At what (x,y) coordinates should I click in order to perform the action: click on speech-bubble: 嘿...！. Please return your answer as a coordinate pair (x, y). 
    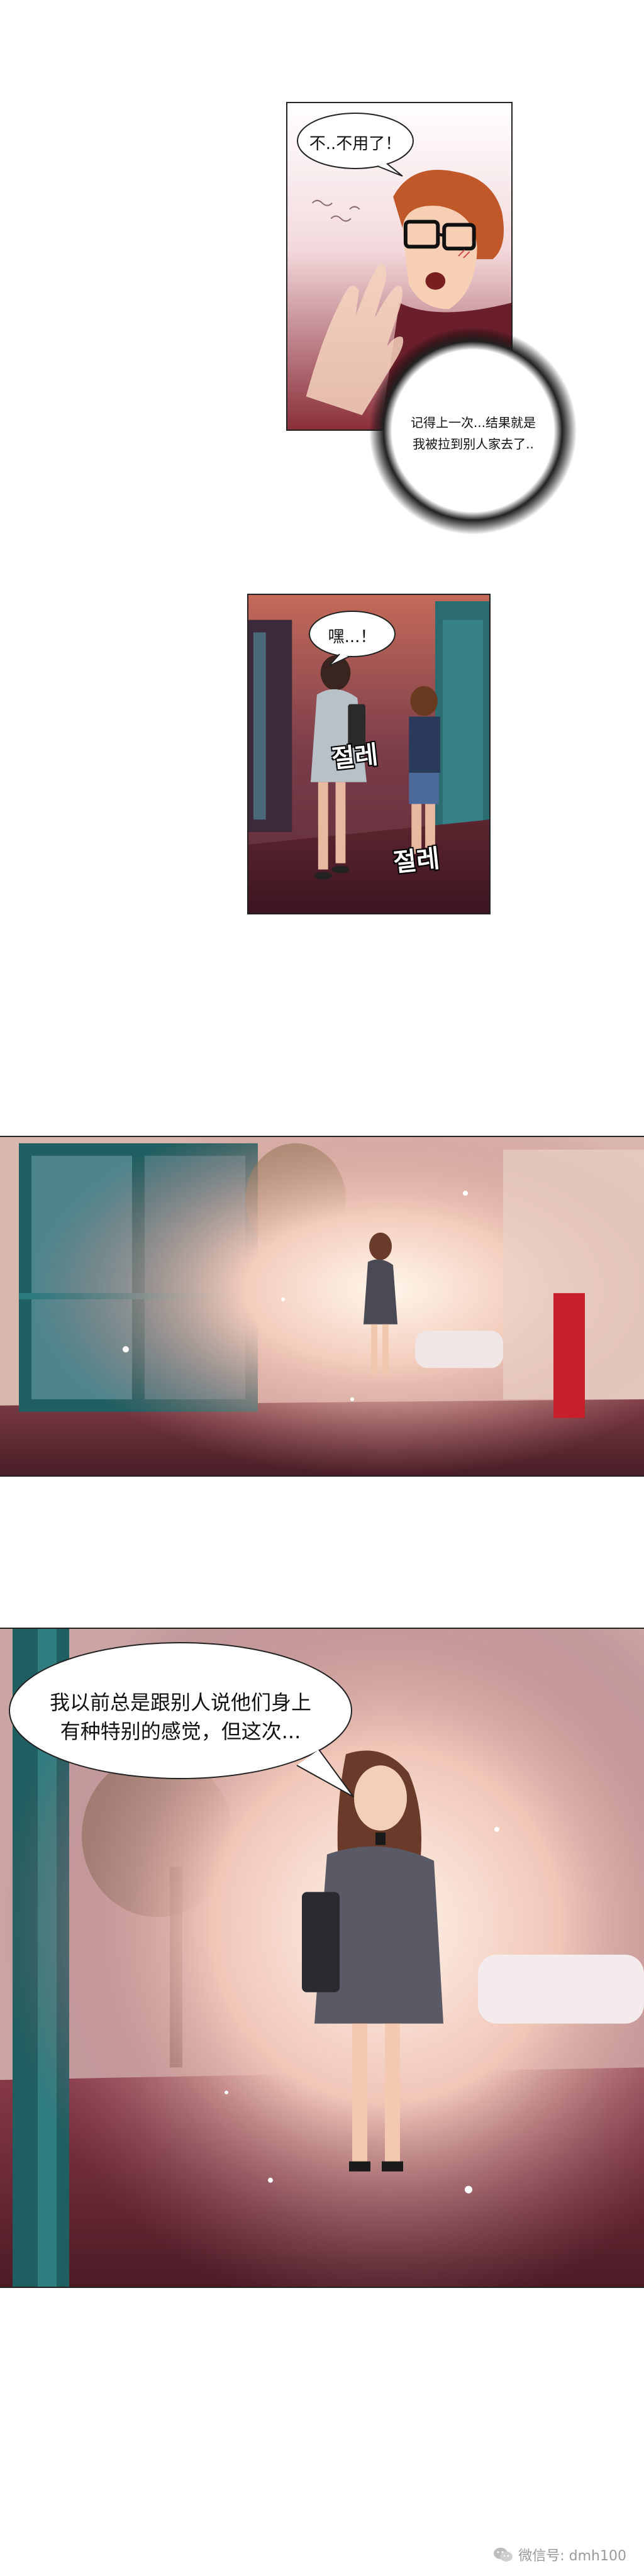
    Looking at the image, I should click on (352, 636).